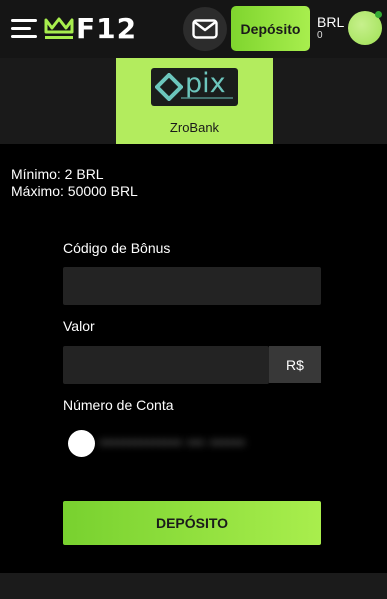 The image size is (387, 599). Describe the element at coordinates (117, 248) in the screenshot. I see `bonus-code-label: Código de Bônus` at that location.